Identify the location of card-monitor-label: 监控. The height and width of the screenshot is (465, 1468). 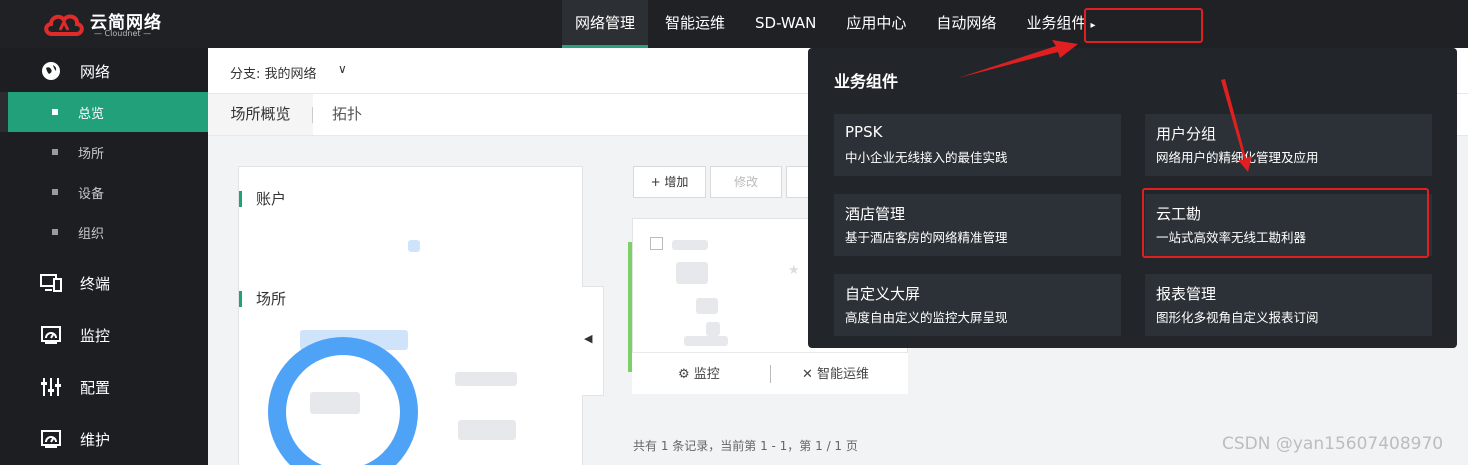
(706, 374).